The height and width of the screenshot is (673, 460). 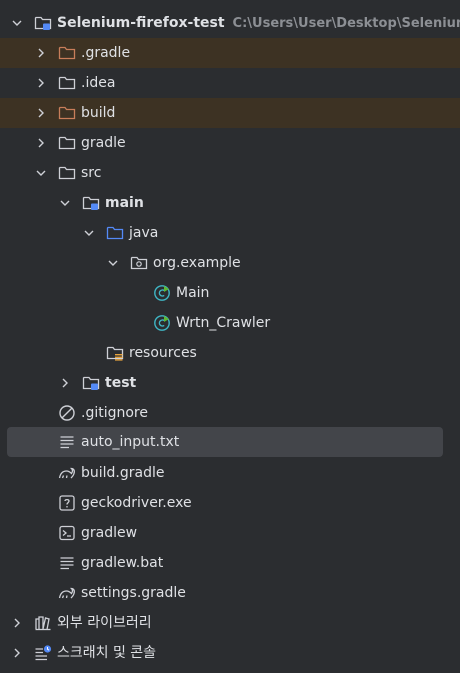 What do you see at coordinates (98, 83) in the screenshot?
I see `tree-item-label: .idea` at bounding box center [98, 83].